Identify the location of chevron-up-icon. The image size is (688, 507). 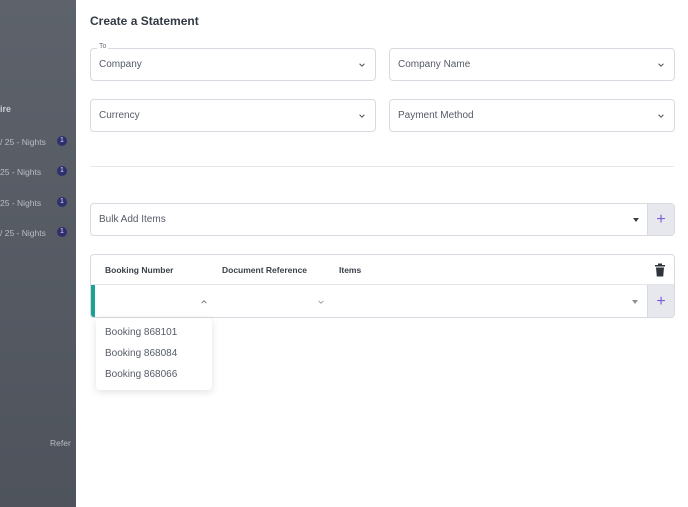
(204, 302).